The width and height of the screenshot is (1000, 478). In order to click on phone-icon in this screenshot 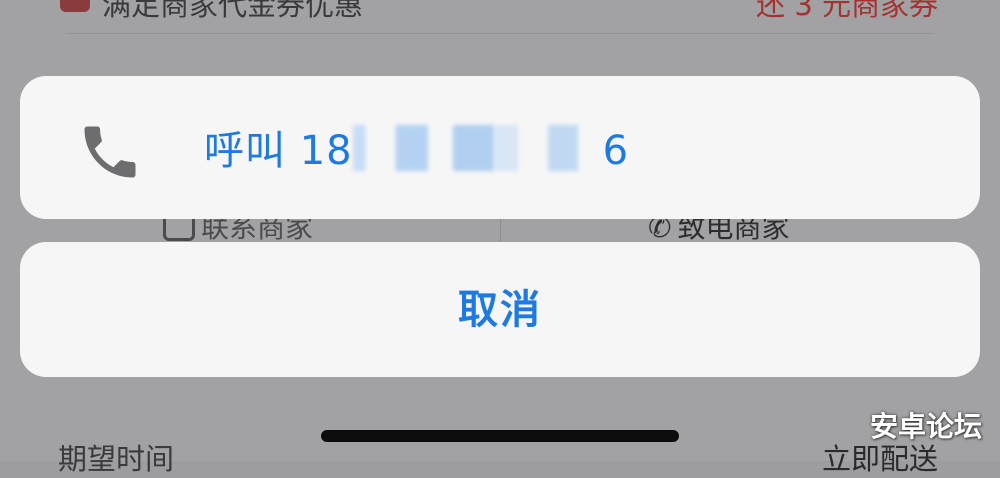, I will do `click(110, 152)`.